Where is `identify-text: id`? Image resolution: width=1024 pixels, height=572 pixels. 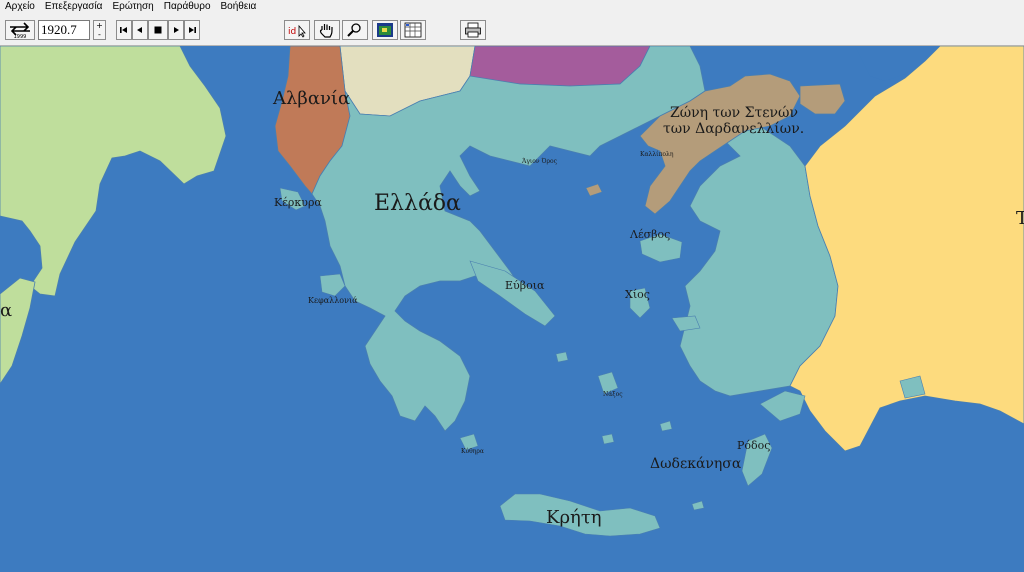 identify-text: id is located at coordinates (292, 32).